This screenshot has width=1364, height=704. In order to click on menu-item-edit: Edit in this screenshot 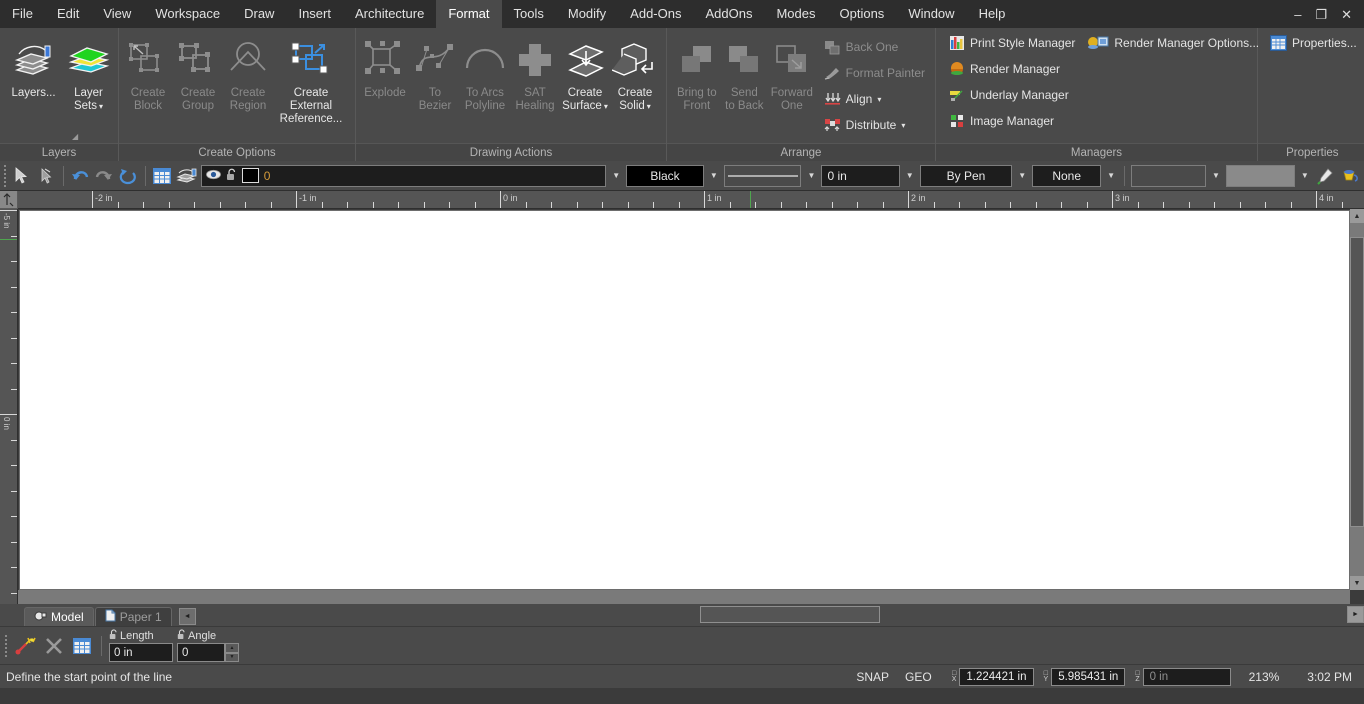, I will do `click(68, 14)`.